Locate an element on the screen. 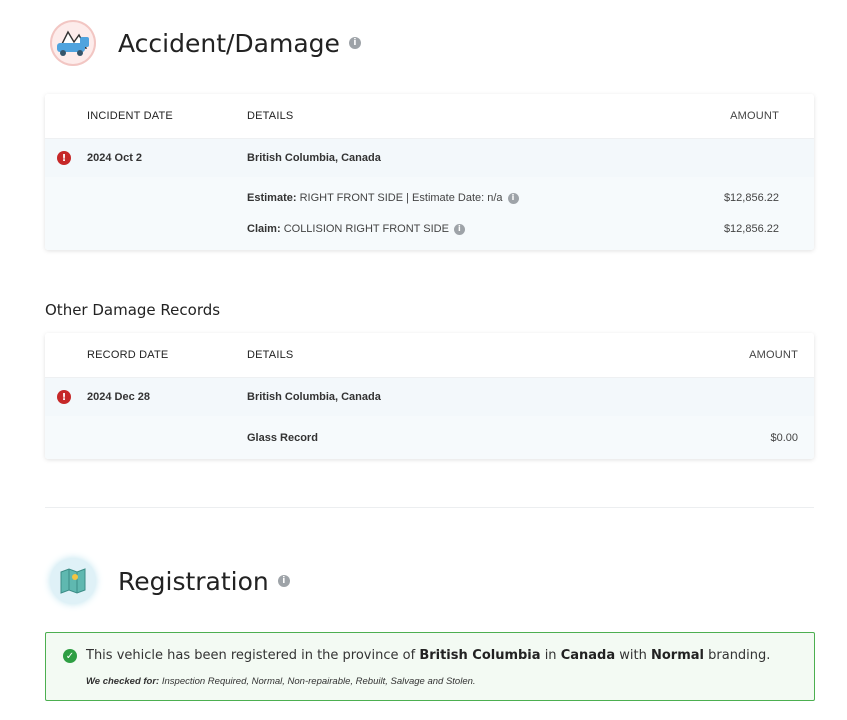  estimate-label: Estimate: is located at coordinates (272, 198).